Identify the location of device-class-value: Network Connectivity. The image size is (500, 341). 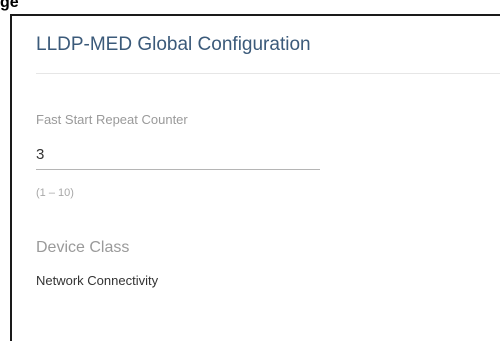
(97, 280).